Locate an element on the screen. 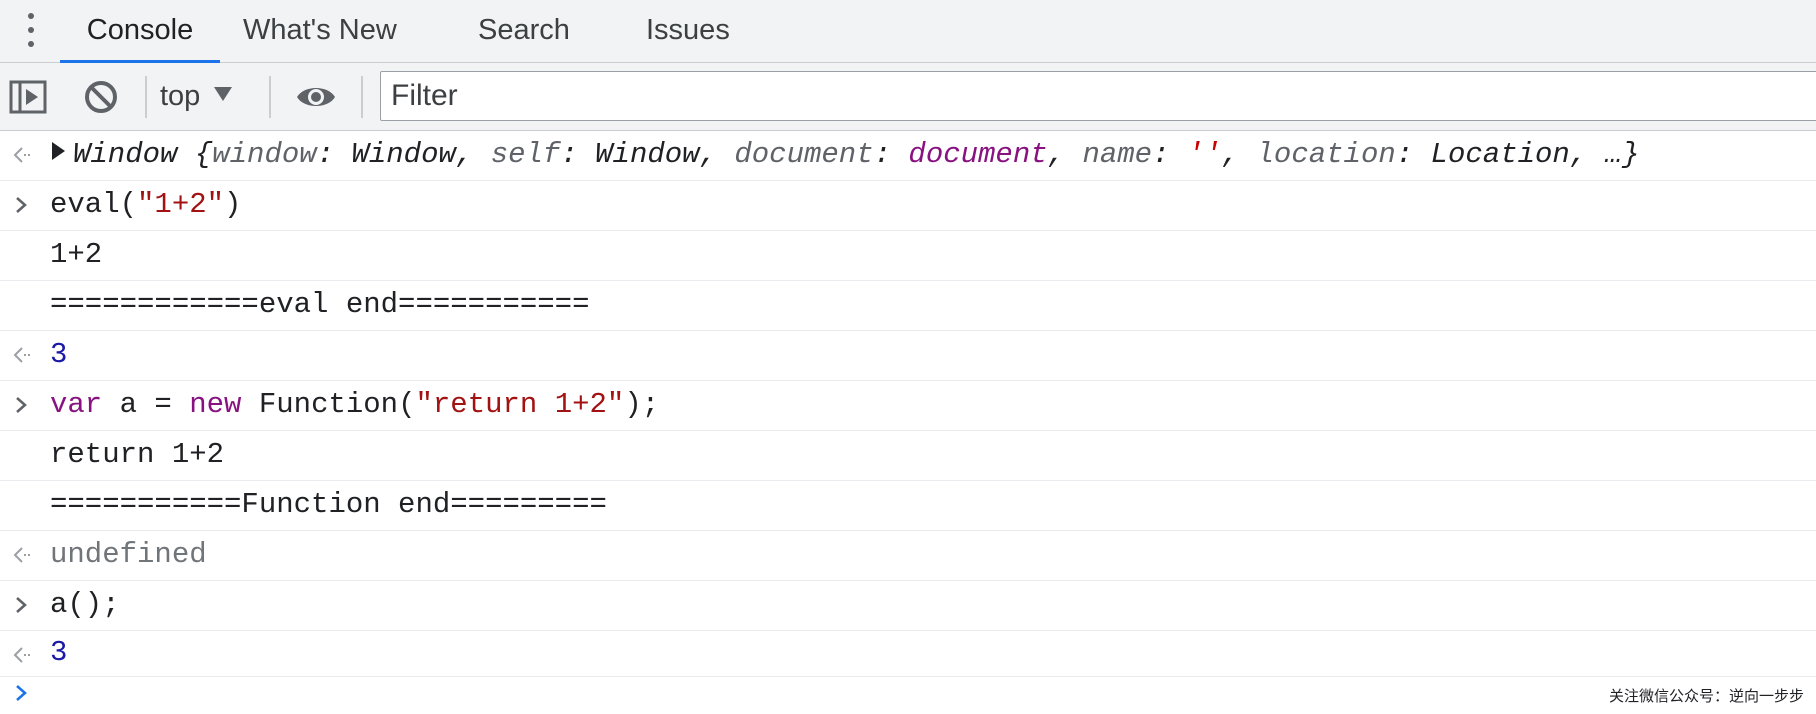  console-toolbar: top is located at coordinates (908, 97).